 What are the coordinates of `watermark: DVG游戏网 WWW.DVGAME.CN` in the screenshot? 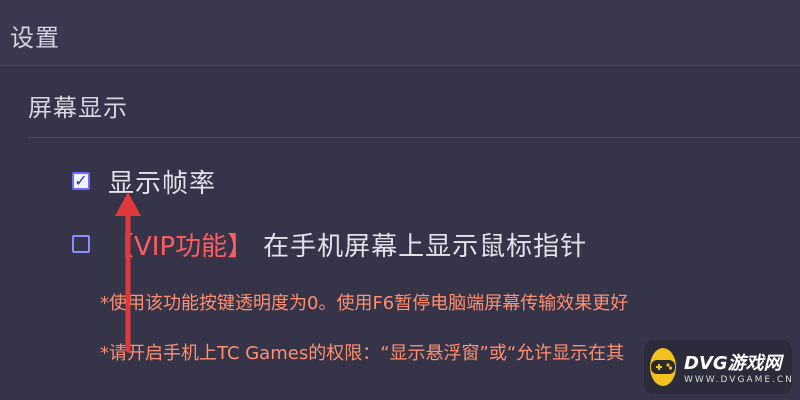 It's located at (718, 367).